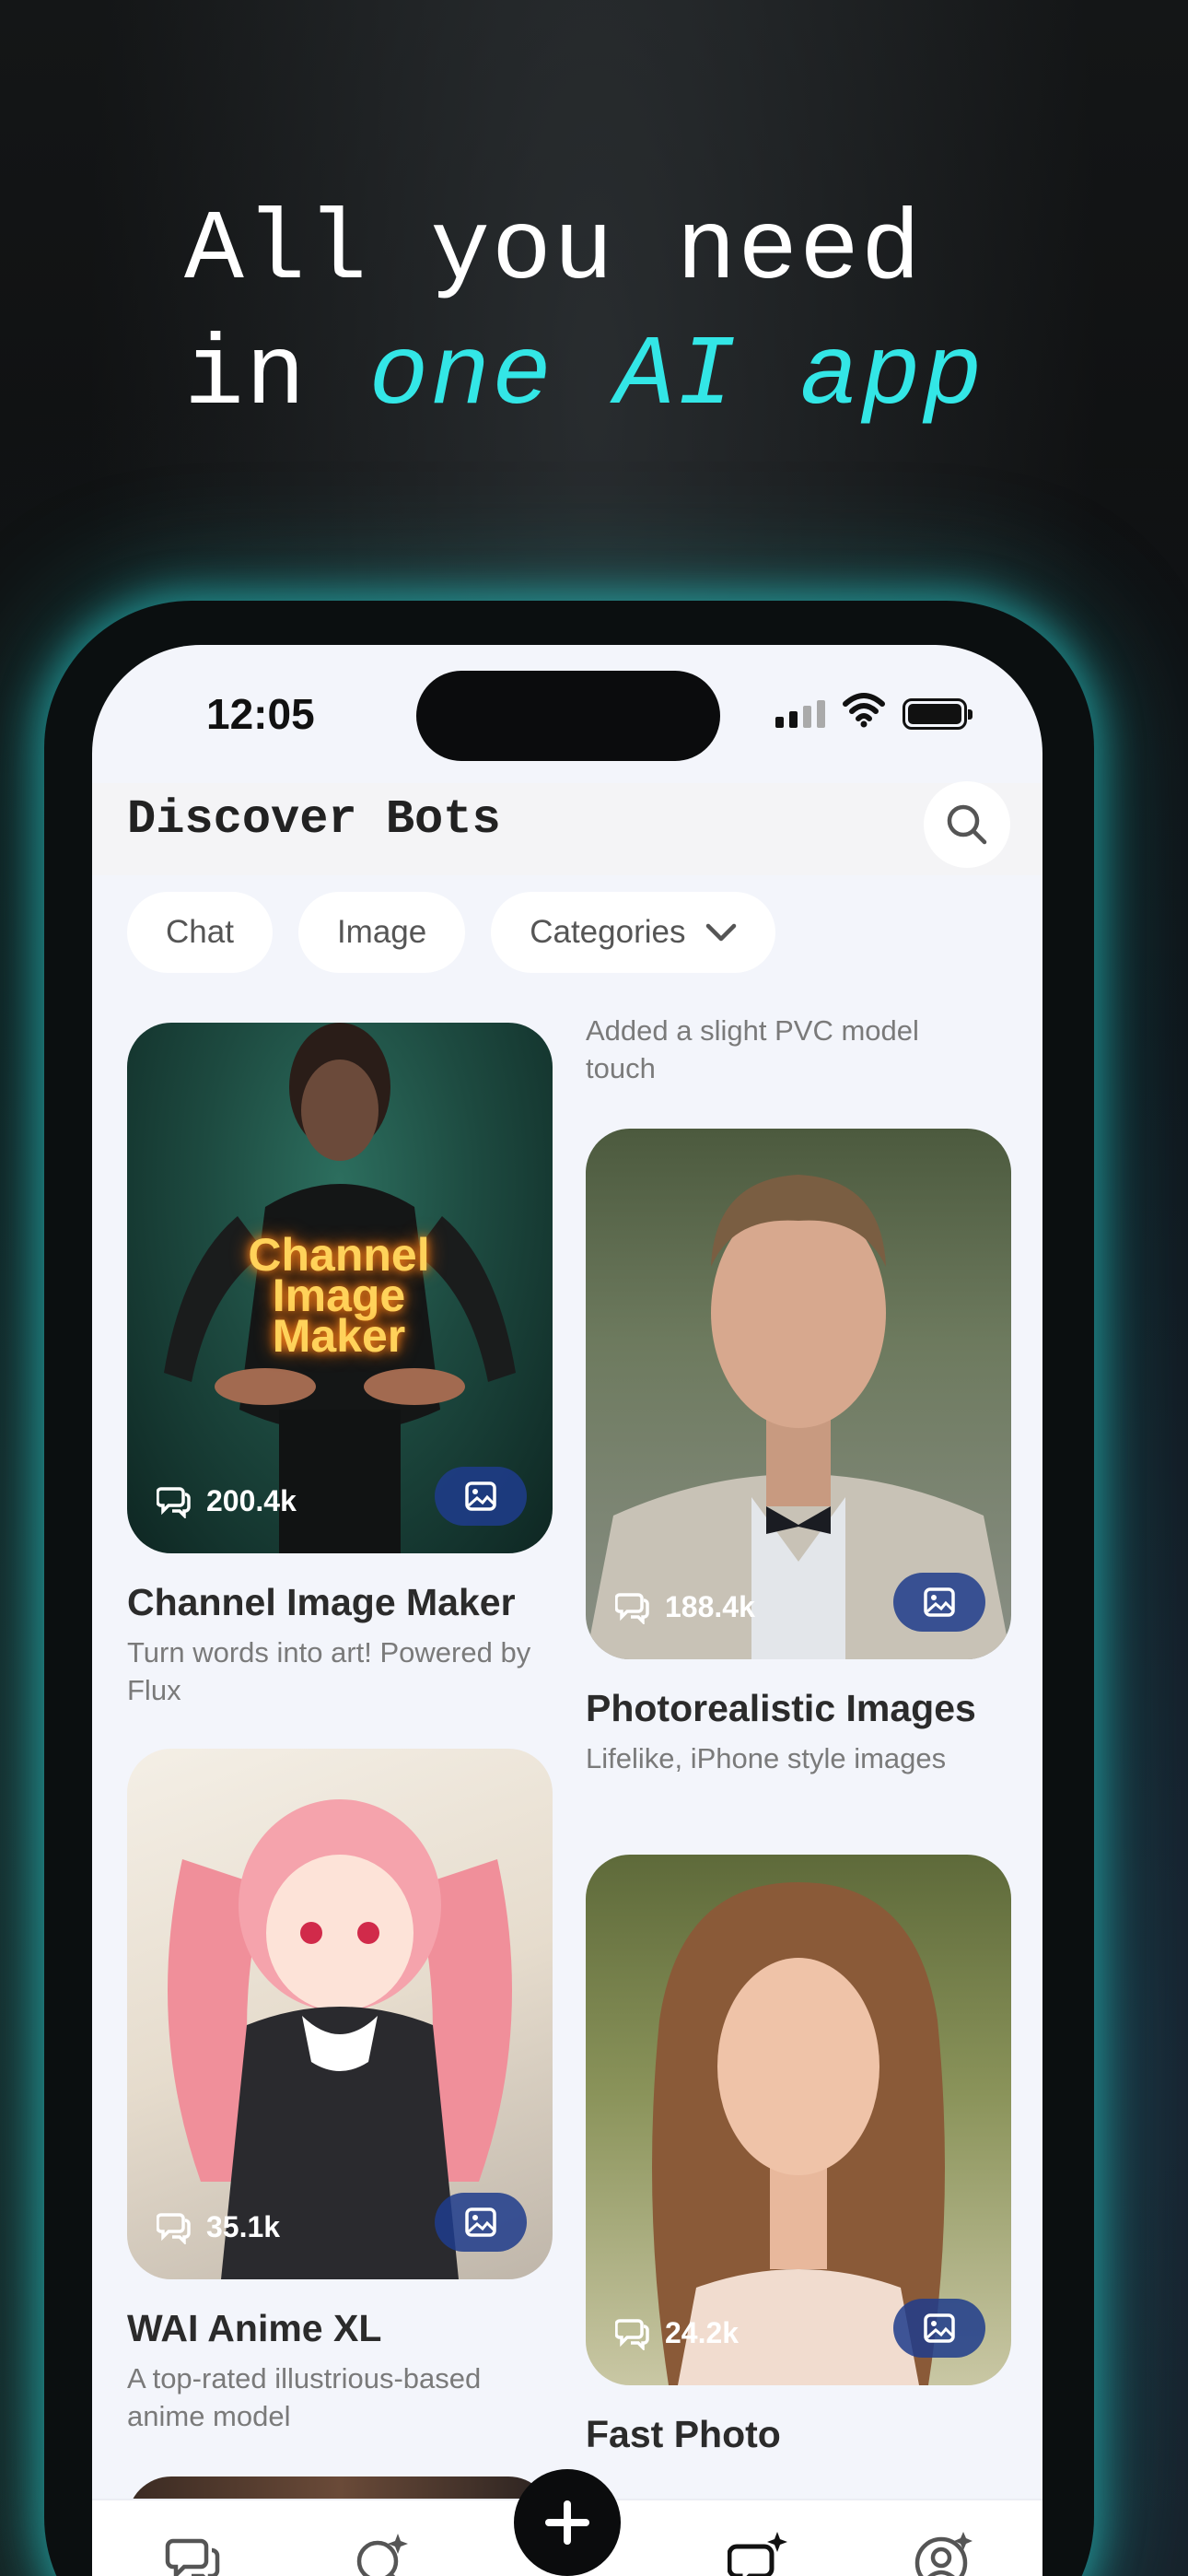 This screenshot has width=1188, height=2576. What do you see at coordinates (800, 714) in the screenshot?
I see `signal-icon` at bounding box center [800, 714].